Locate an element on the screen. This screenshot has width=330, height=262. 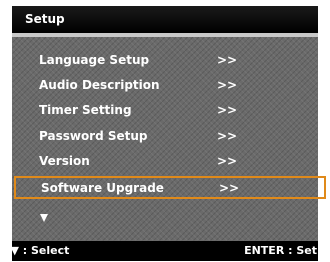
menu-item-label: Language Setup is located at coordinates (94, 60).